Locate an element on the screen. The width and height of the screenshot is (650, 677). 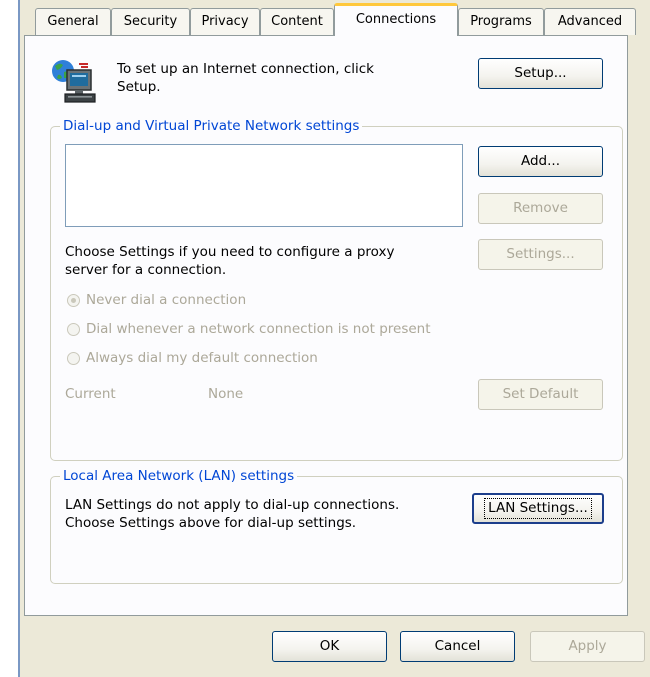
current-connection-label: Current is located at coordinates (90, 394).